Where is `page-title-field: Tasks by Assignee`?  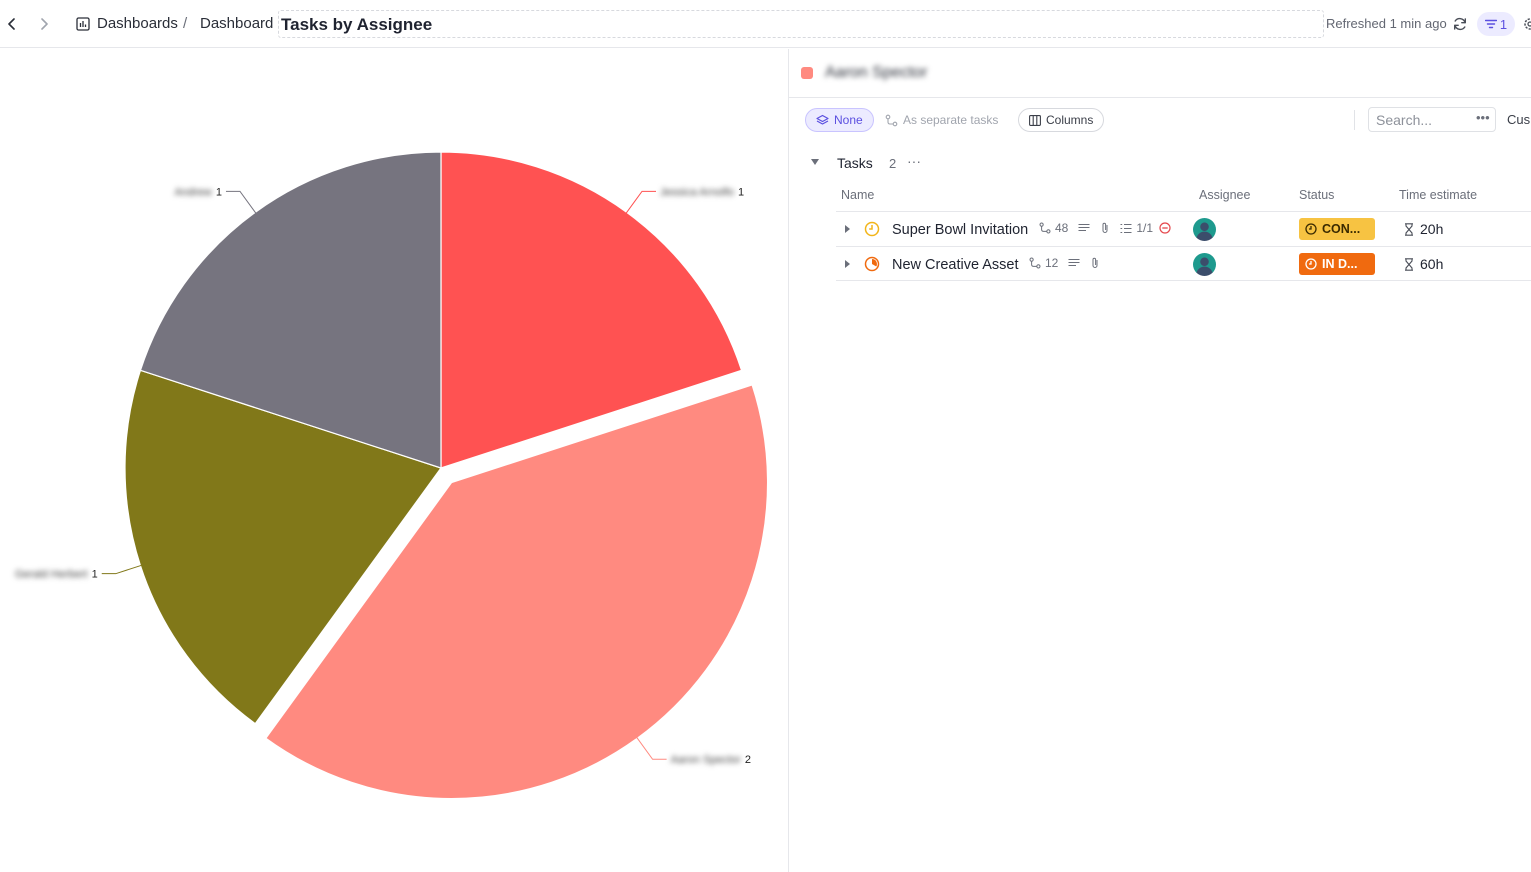 page-title-field: Tasks by Assignee is located at coordinates (801, 24).